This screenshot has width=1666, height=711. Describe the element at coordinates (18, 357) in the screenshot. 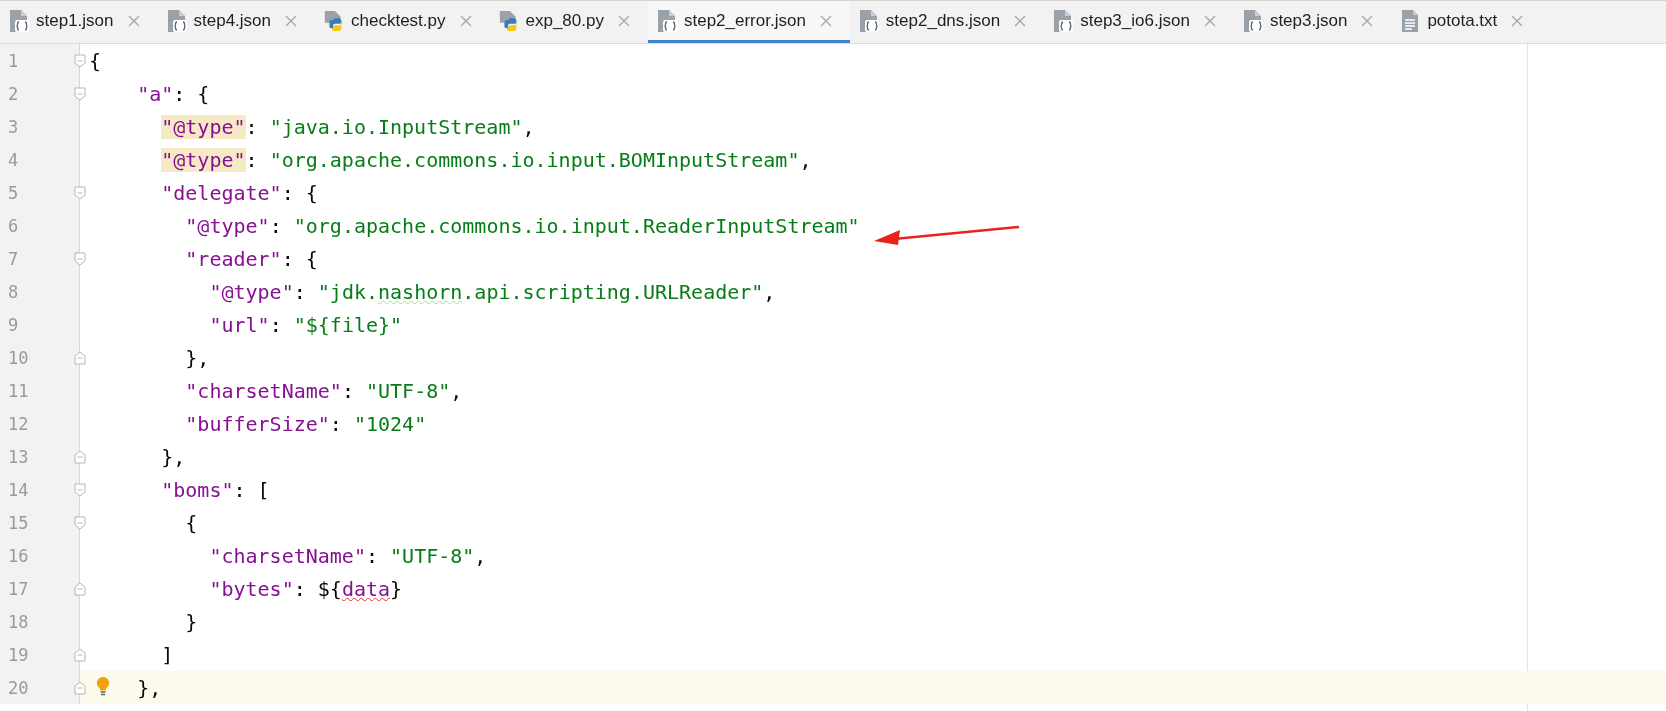

I see `line-number: 10` at that location.